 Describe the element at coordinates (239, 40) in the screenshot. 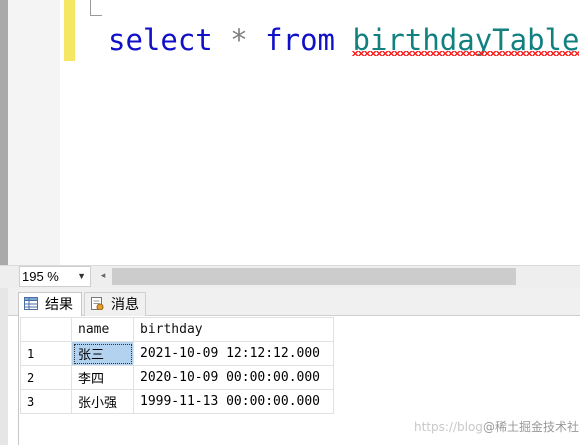

I see `operator-star: *` at that location.